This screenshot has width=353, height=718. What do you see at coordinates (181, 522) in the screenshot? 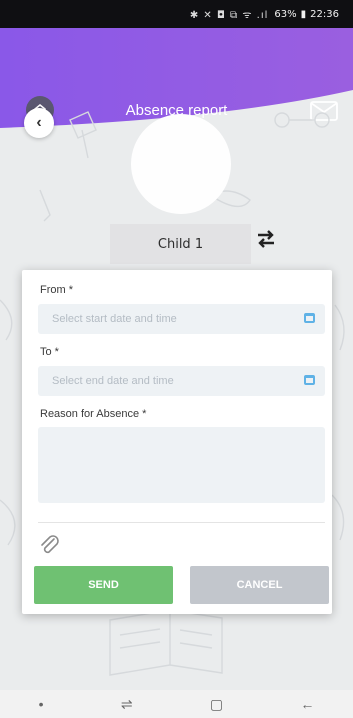
I see `divider` at bounding box center [181, 522].